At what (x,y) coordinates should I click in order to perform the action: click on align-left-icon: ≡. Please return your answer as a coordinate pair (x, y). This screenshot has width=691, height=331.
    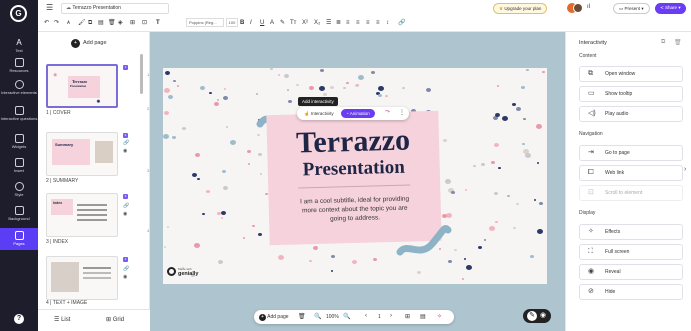
    Looking at the image, I should click on (348, 23).